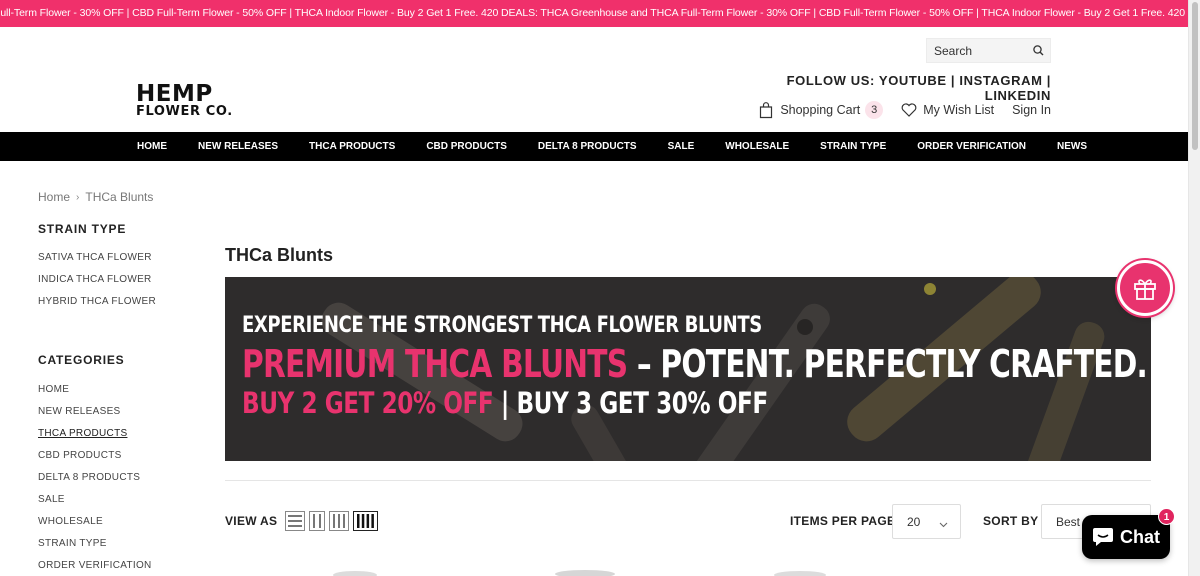  What do you see at coordinates (1166, 516) in the screenshot?
I see `chat-notification-badge: 1` at bounding box center [1166, 516].